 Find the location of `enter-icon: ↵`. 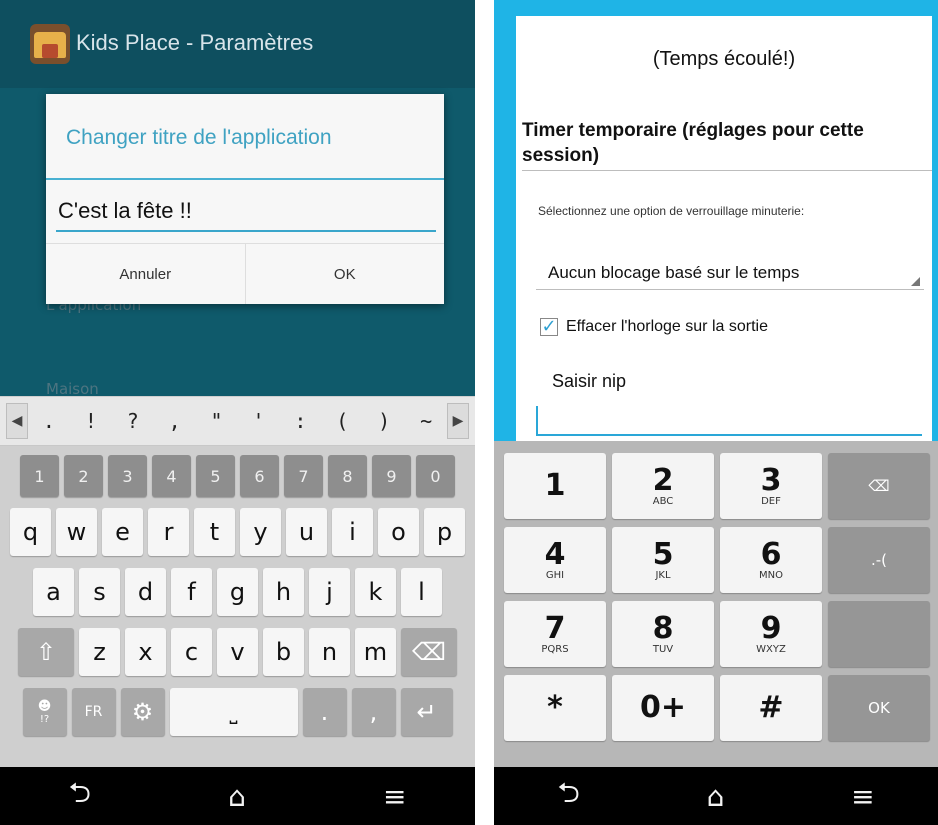

enter-icon: ↵ is located at coordinates (426, 712).